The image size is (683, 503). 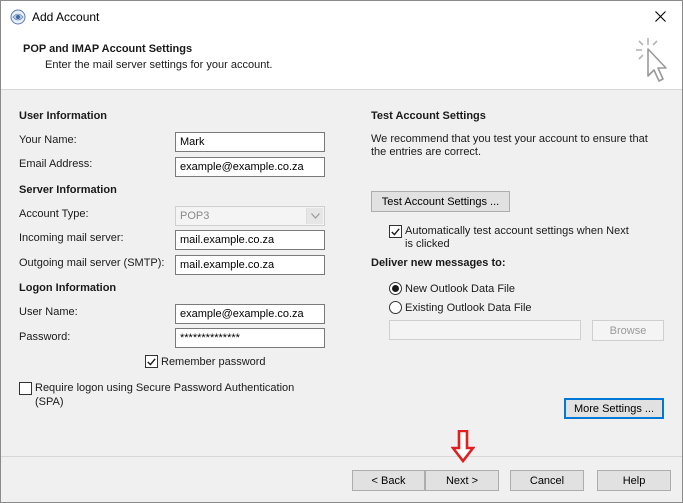 I want to click on new-data-file-label: New Outlook Data File, so click(x=460, y=289).